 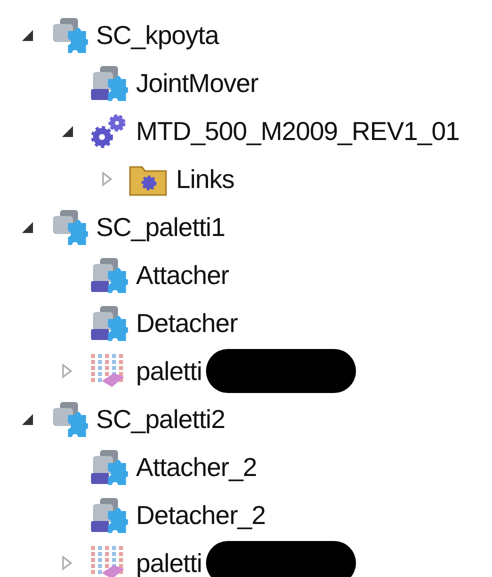 I want to click on node-label: MTD_500_M2009_REV1_01, so click(x=298, y=131).